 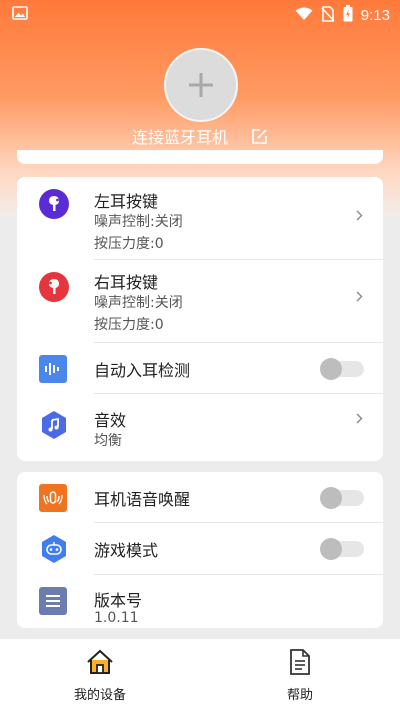 I want to click on auto-ear-detect-toggle, so click(x=342, y=369).